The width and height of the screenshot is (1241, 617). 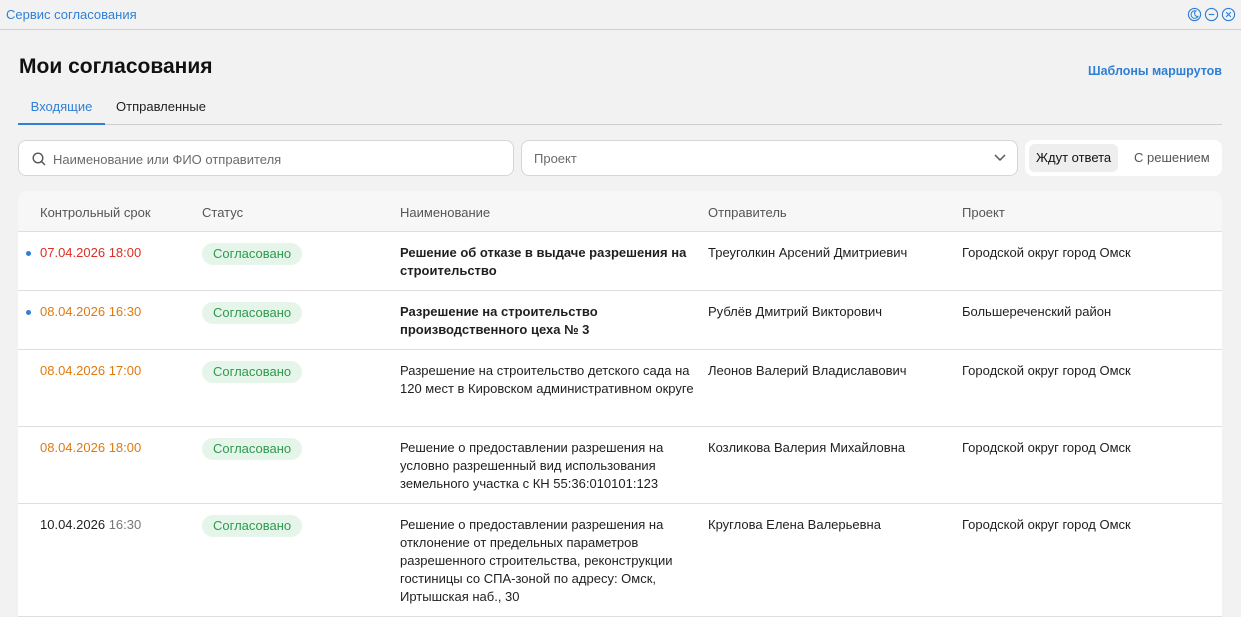 What do you see at coordinates (769, 158) in the screenshot?
I see `project-select: Проект` at bounding box center [769, 158].